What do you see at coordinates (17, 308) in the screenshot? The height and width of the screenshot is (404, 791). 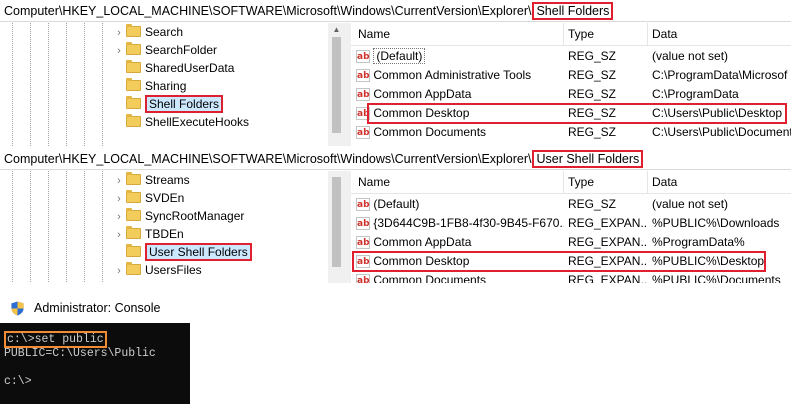 I see `uac-shield-icon` at bounding box center [17, 308].